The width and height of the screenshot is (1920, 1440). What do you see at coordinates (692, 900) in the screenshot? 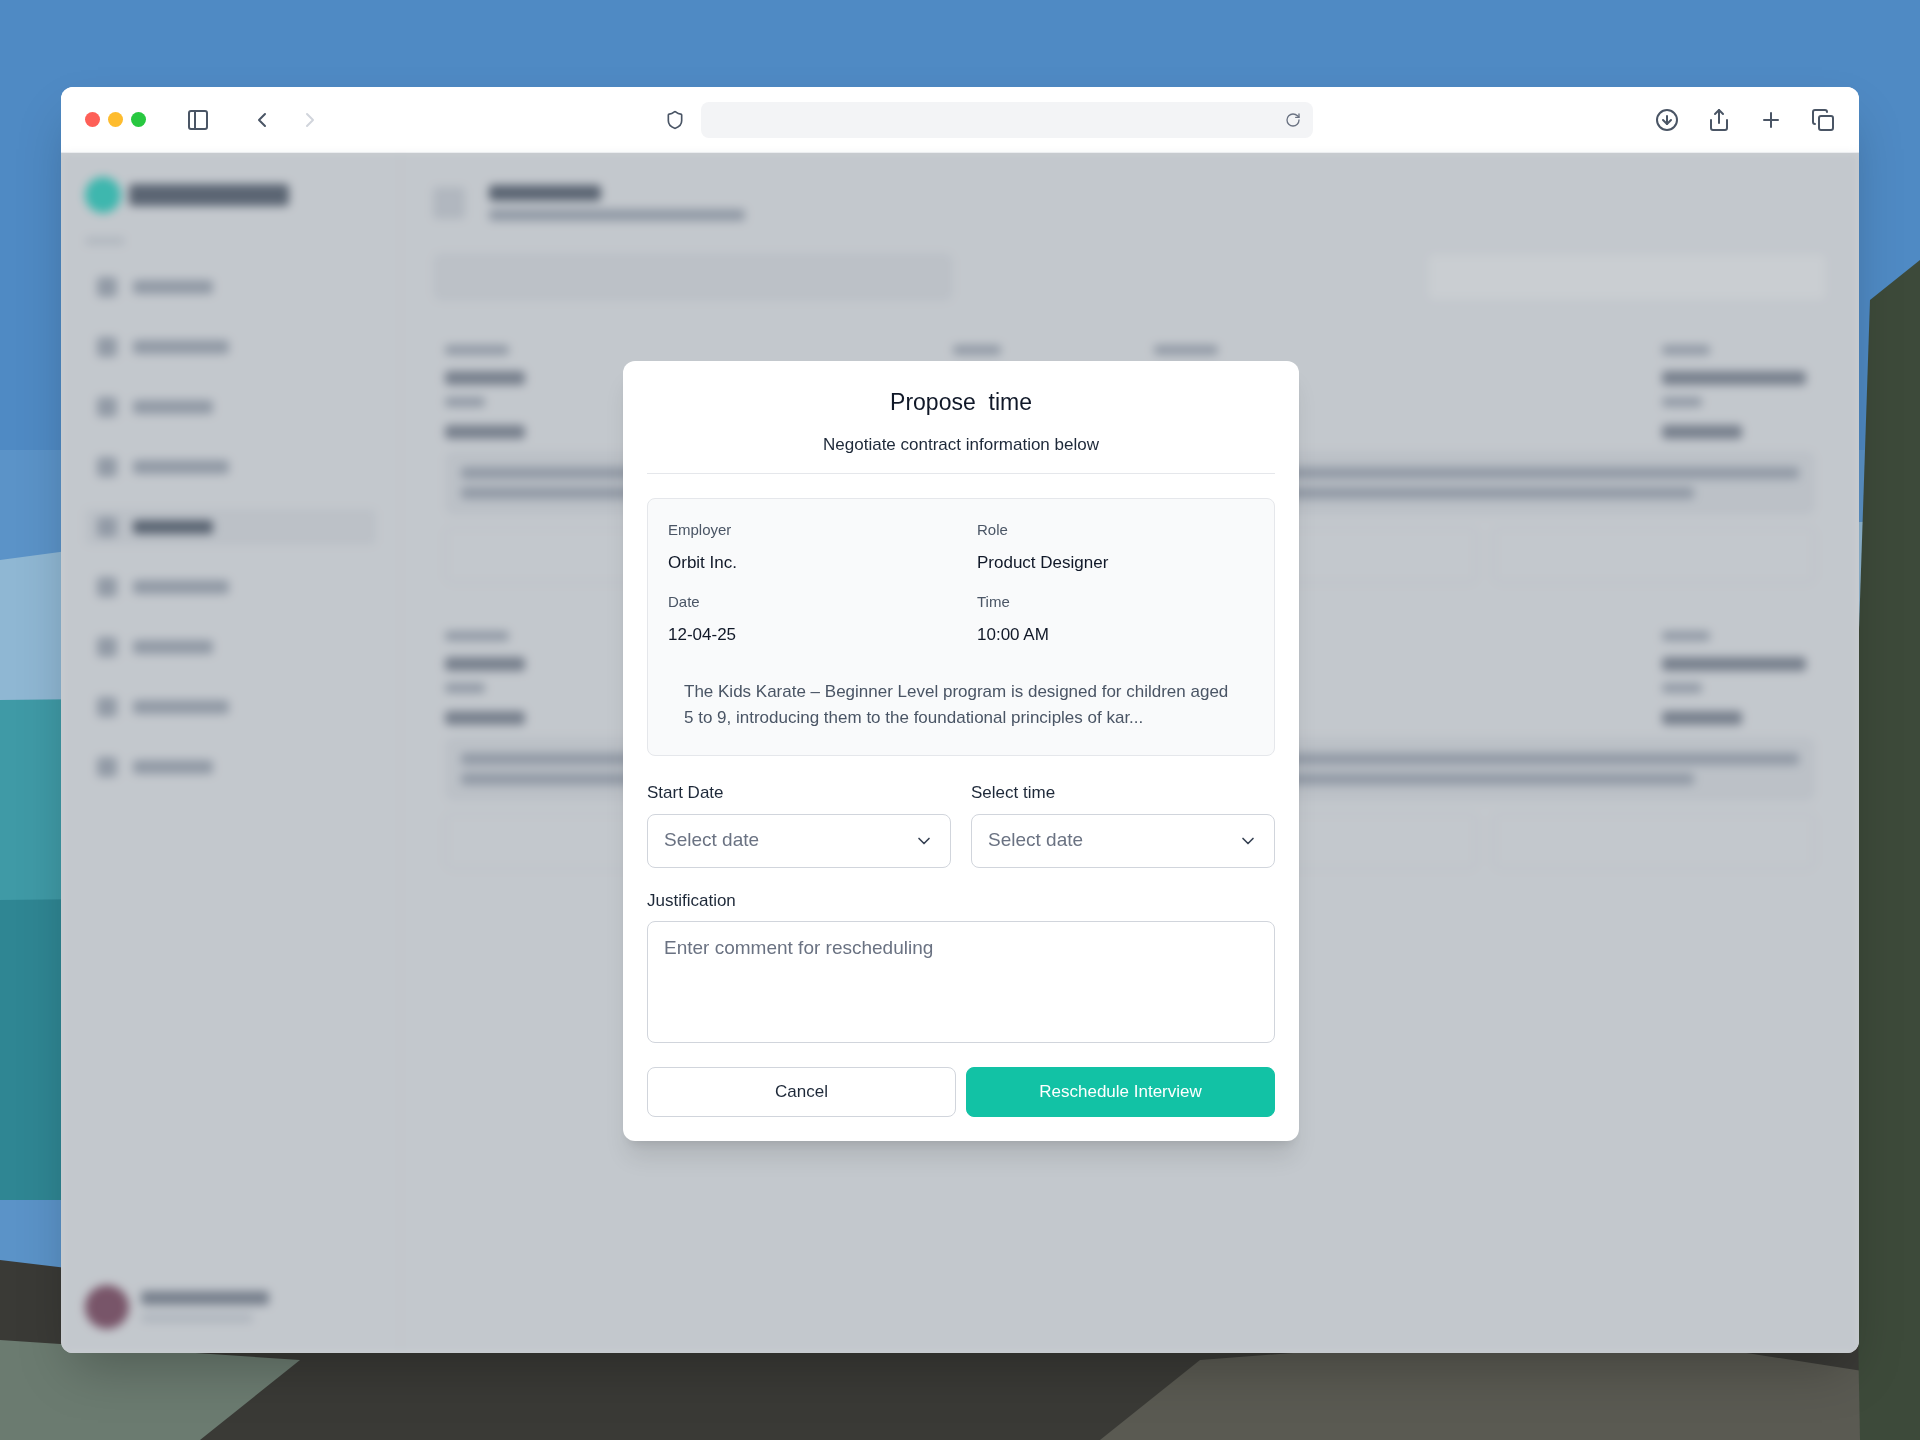
I see `field-label: Justification` at bounding box center [692, 900].